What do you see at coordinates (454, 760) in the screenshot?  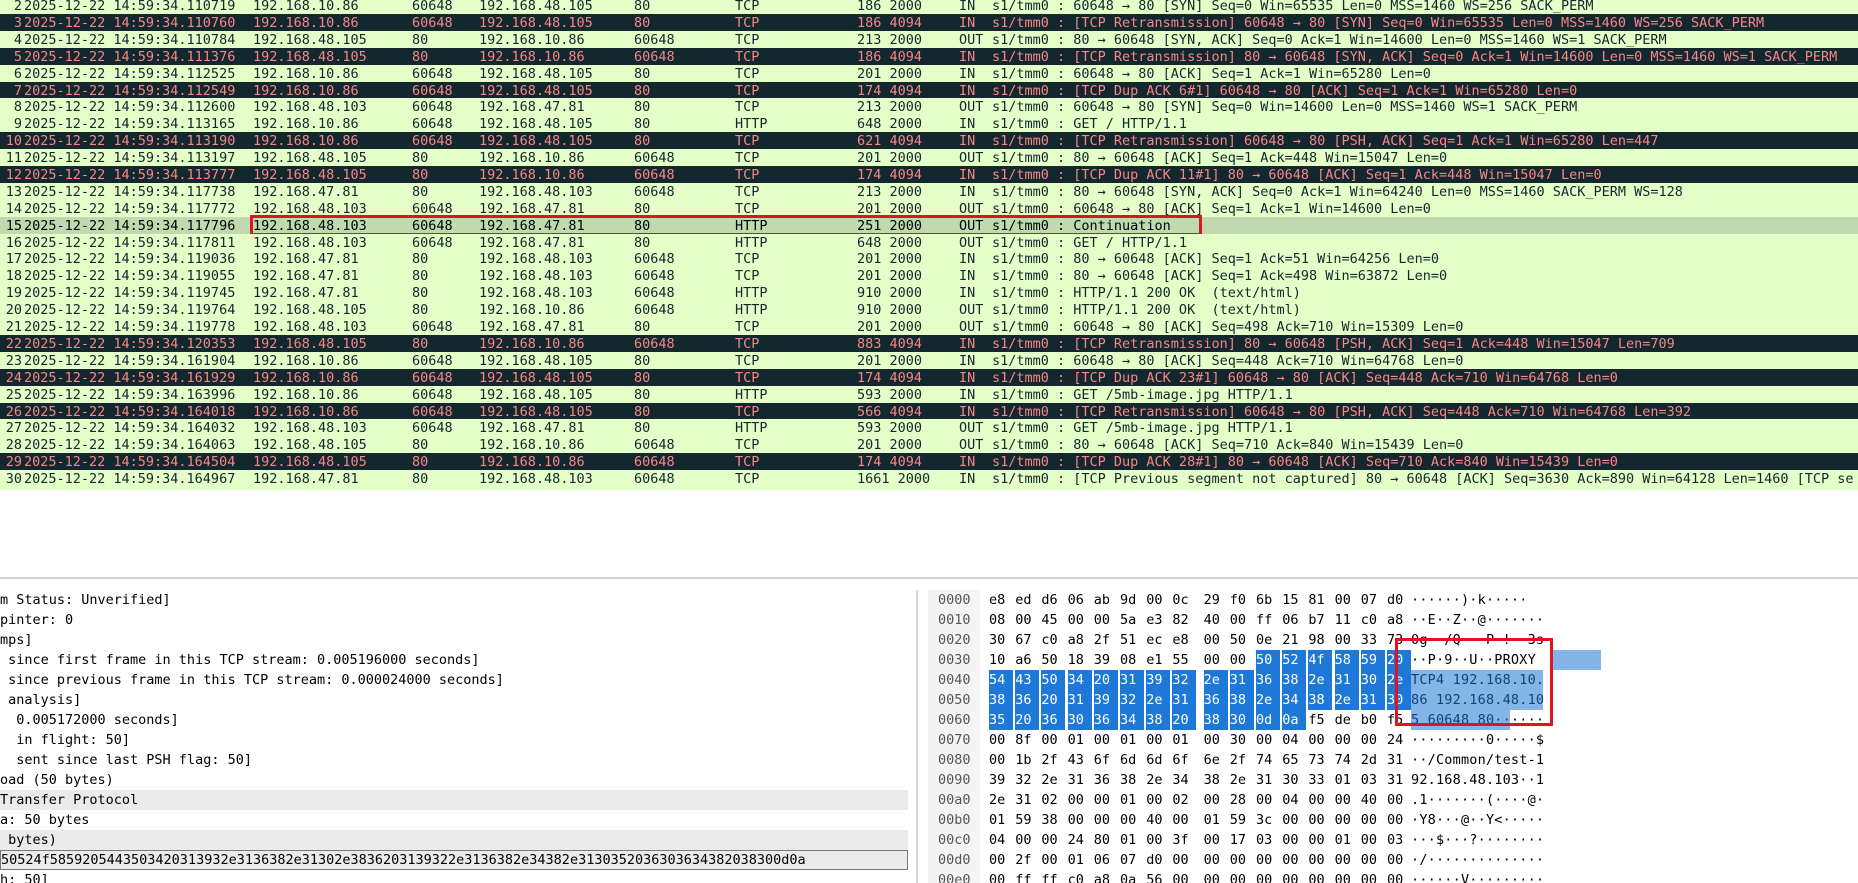 I see `detail-line: sent since last PSH flag: 50]` at bounding box center [454, 760].